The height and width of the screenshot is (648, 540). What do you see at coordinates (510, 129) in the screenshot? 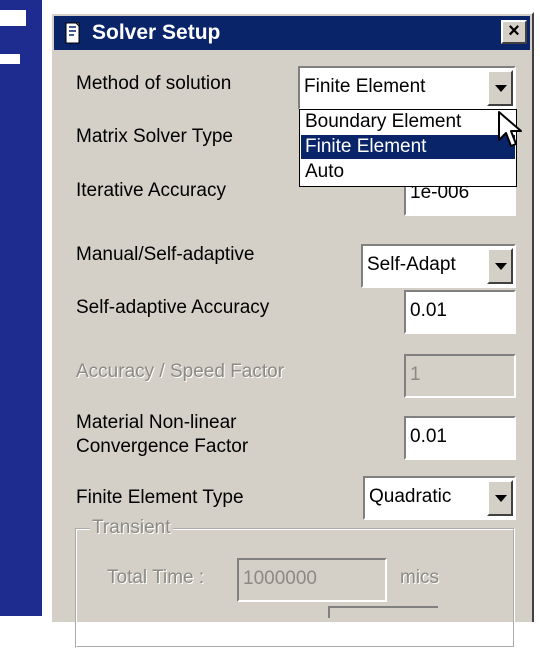
I see `mouse-pointer-icon` at bounding box center [510, 129].